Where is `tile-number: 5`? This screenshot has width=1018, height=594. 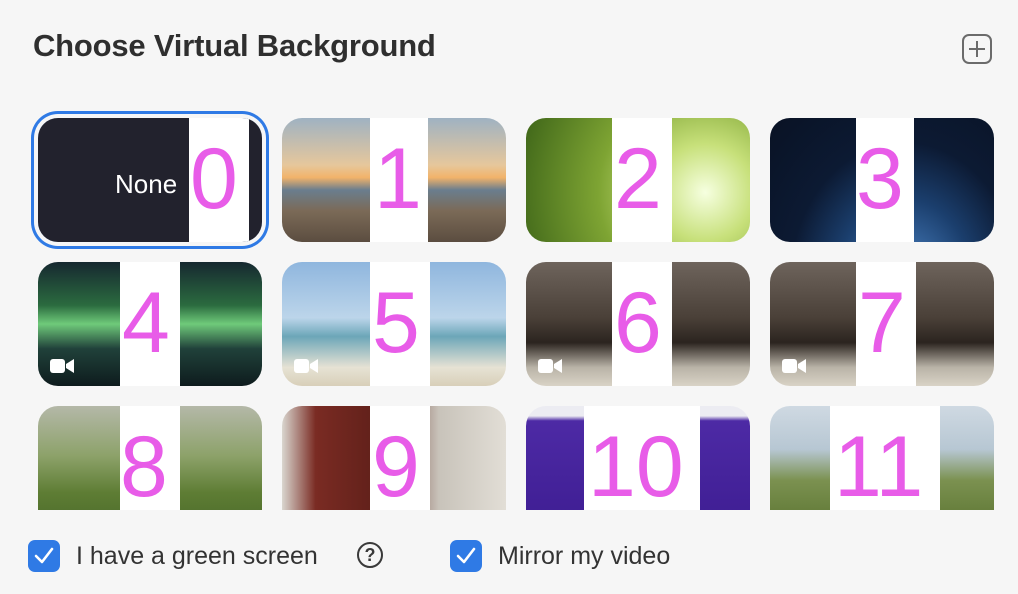 tile-number: 5 is located at coordinates (396, 323).